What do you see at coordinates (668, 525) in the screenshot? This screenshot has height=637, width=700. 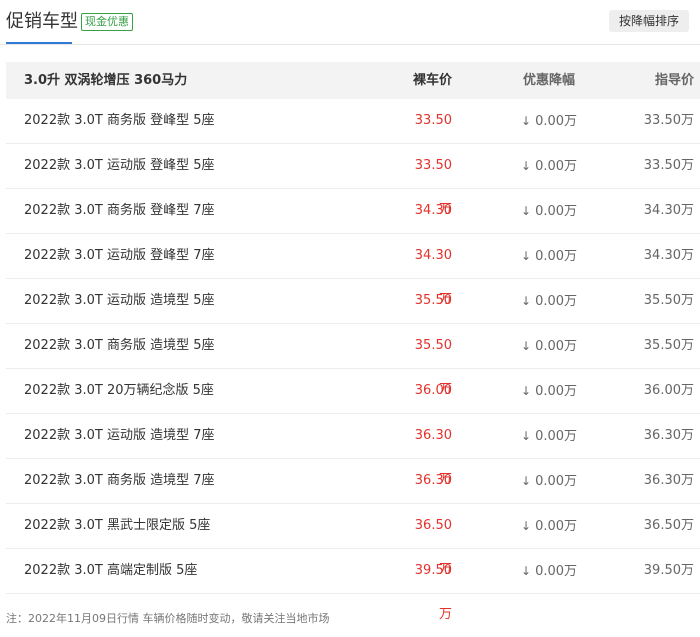 I see `guide-price: 36.50万` at bounding box center [668, 525].